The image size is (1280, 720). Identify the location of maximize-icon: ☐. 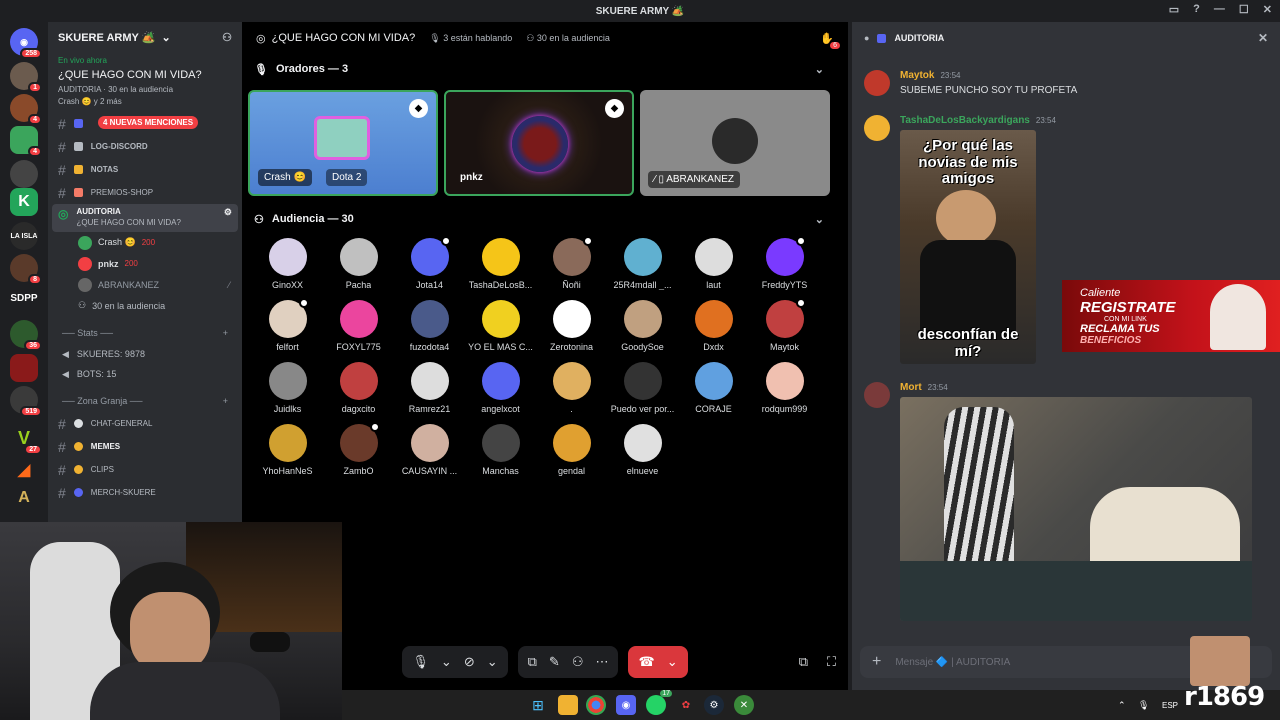
(1244, 9).